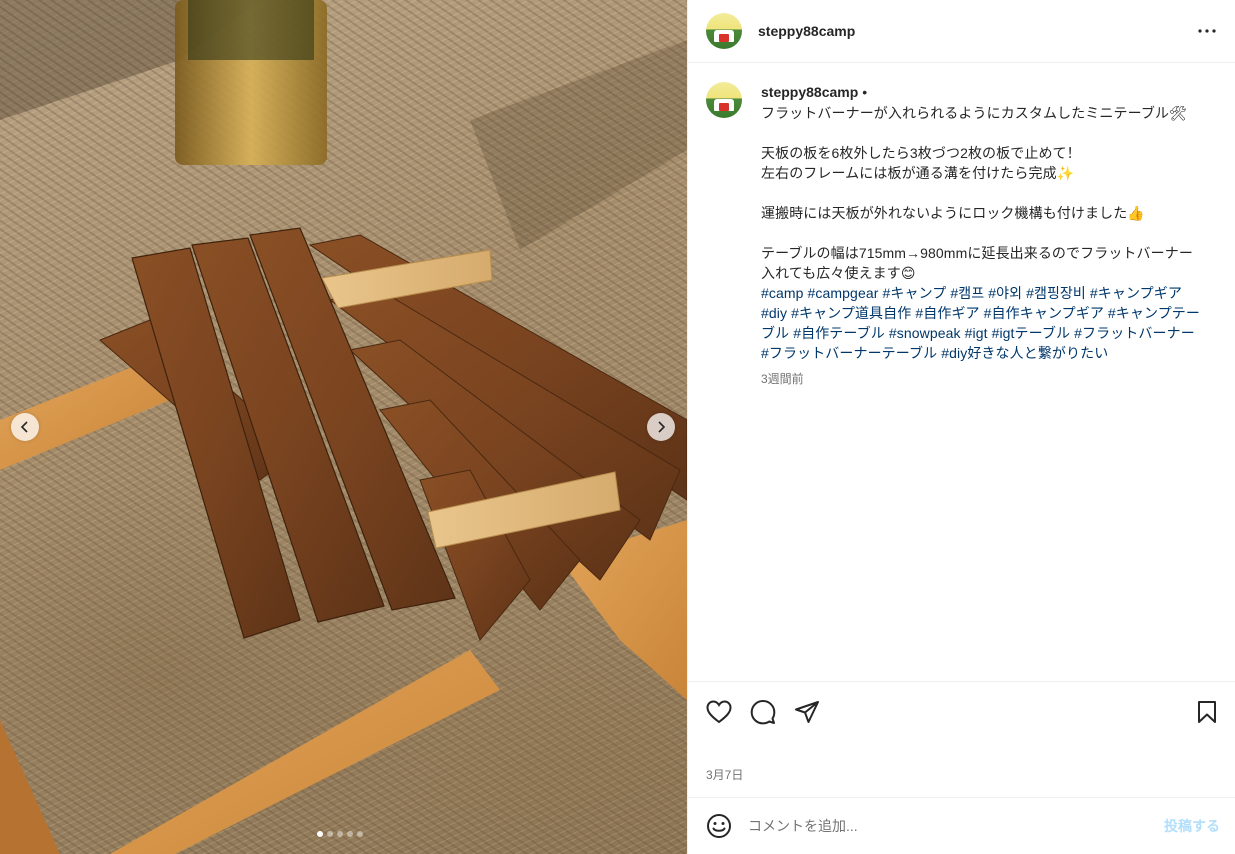 The image size is (1235, 854). Describe the element at coordinates (1136, 293) in the screenshot. I see `hashtag-link: #キャンプギア` at that location.